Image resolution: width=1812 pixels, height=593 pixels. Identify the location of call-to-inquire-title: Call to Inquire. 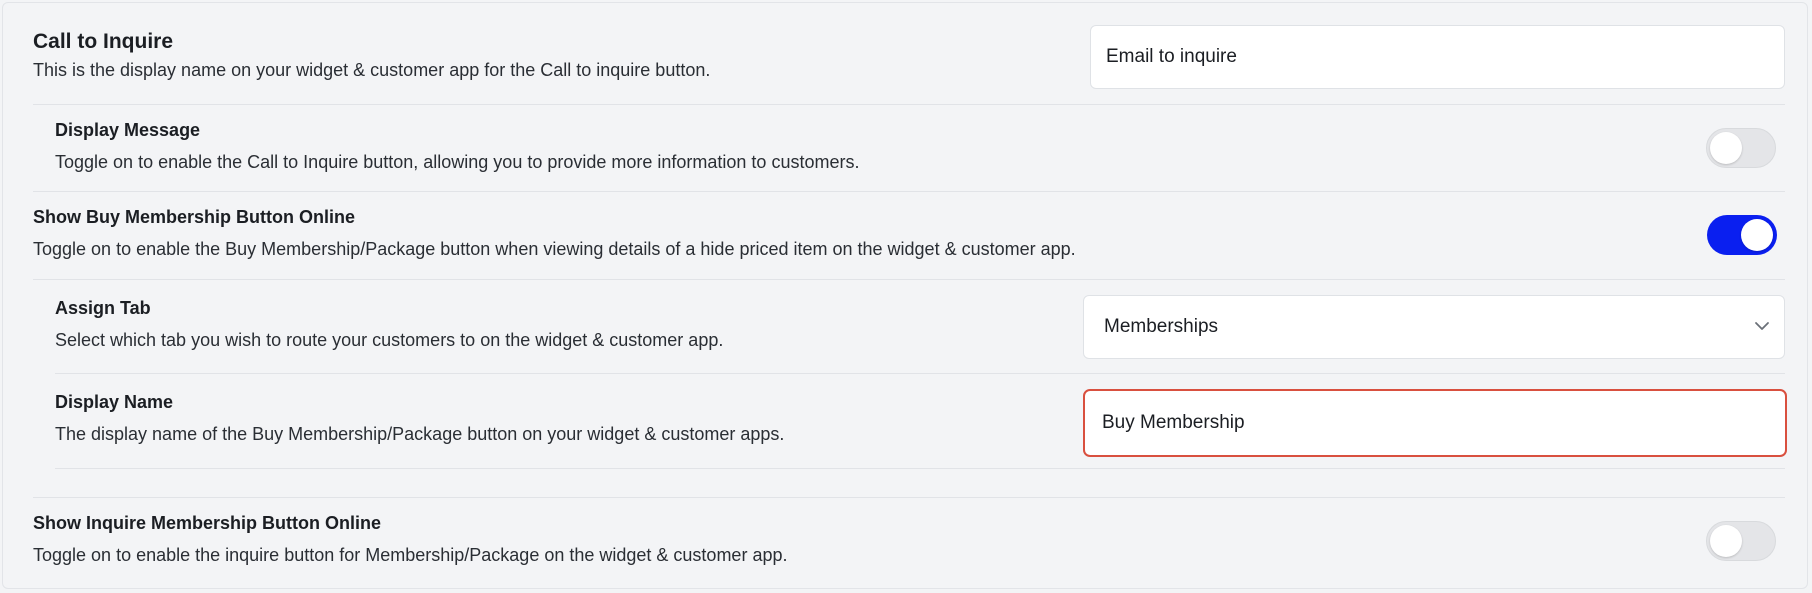
(103, 41).